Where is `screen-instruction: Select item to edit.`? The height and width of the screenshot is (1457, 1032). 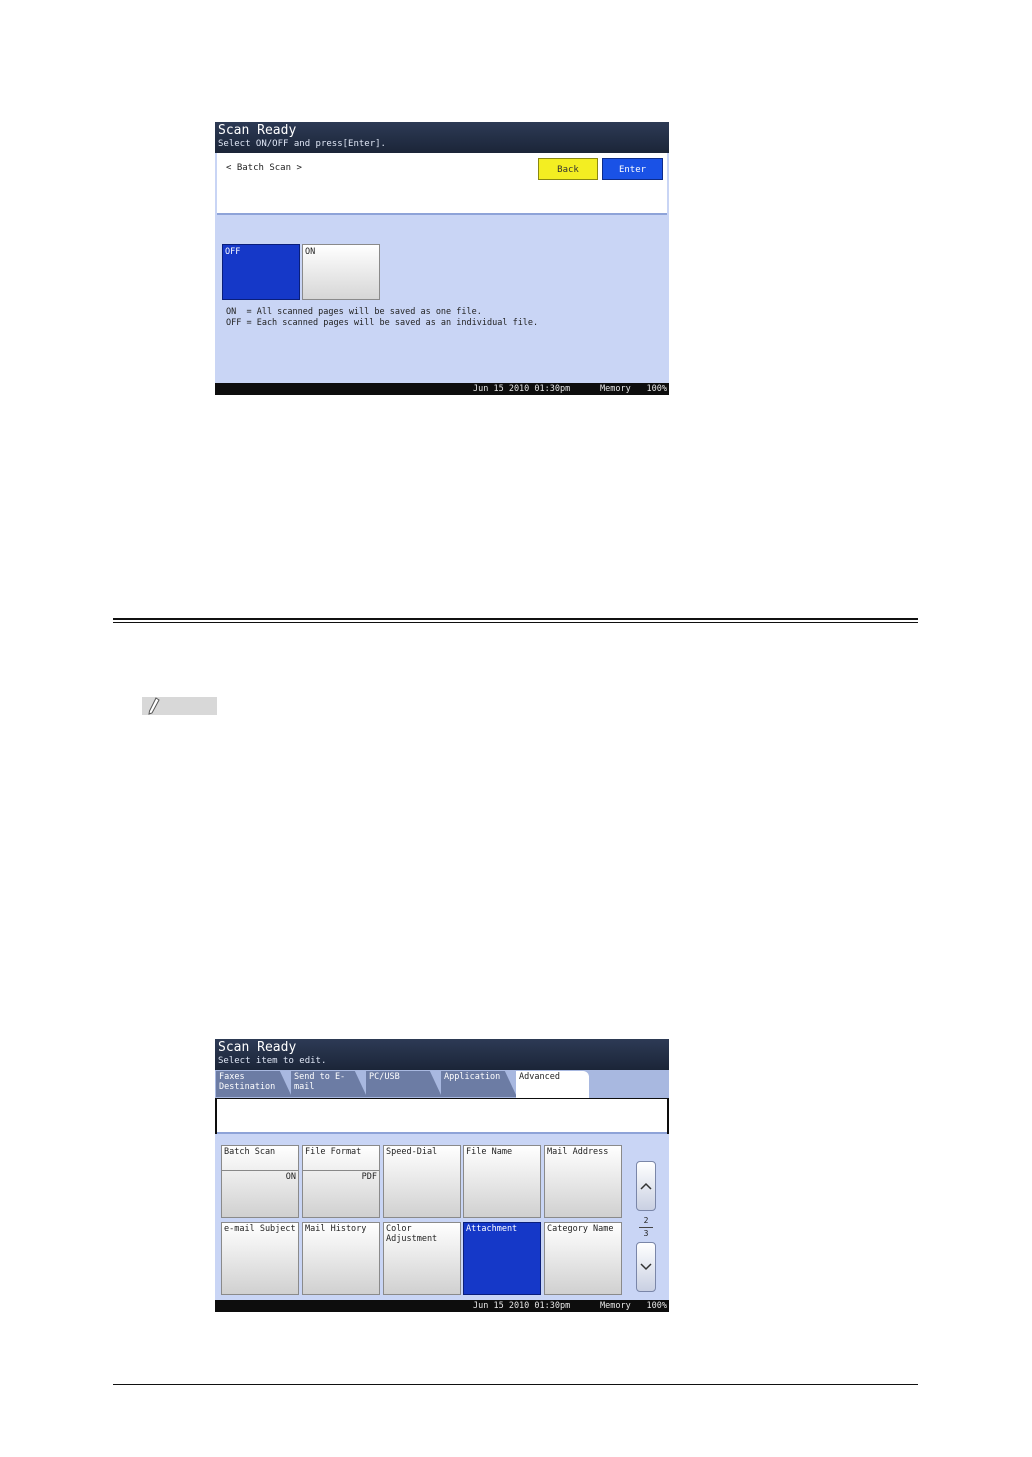
screen-instruction: Select item to edit. is located at coordinates (272, 1061).